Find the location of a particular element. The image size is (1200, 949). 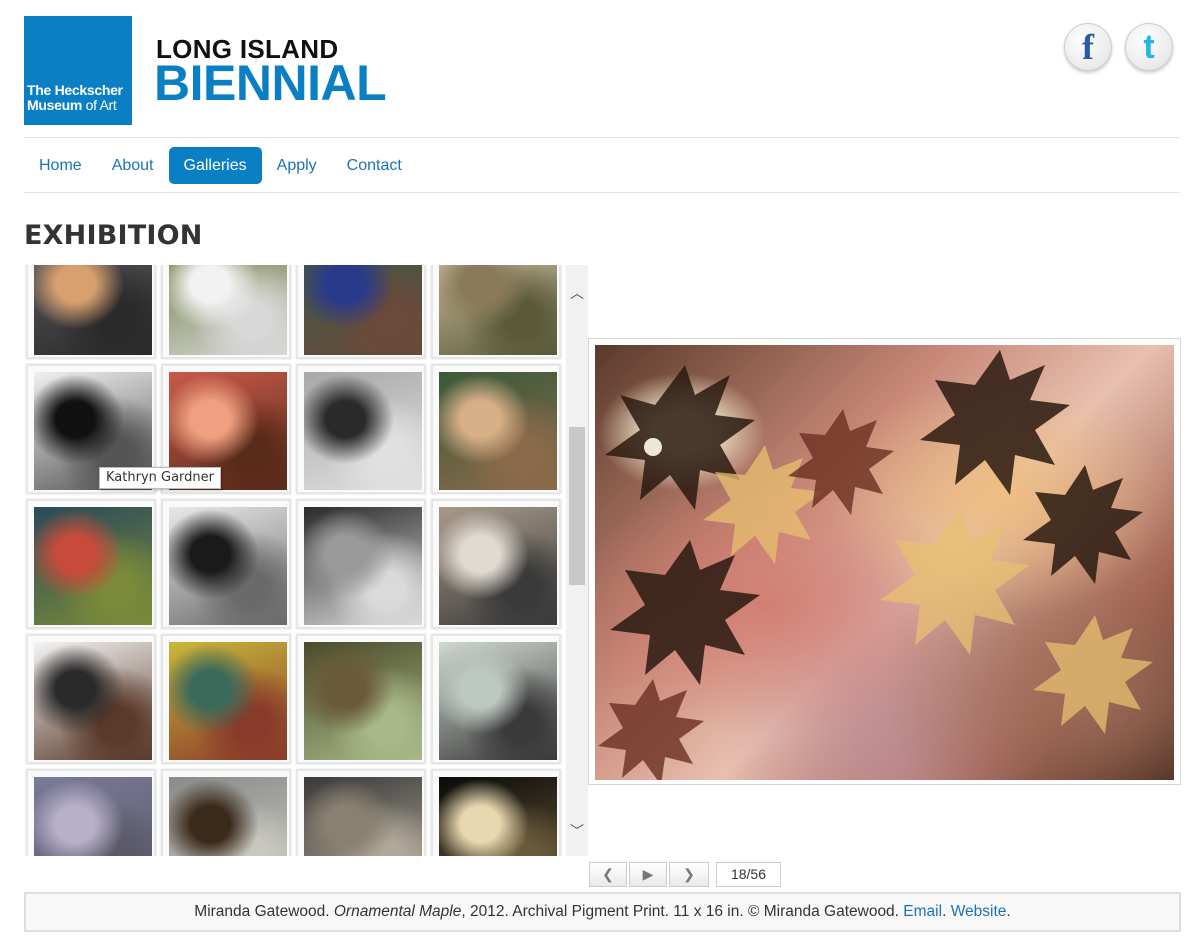

caption-email-link: Email is located at coordinates (922, 911).